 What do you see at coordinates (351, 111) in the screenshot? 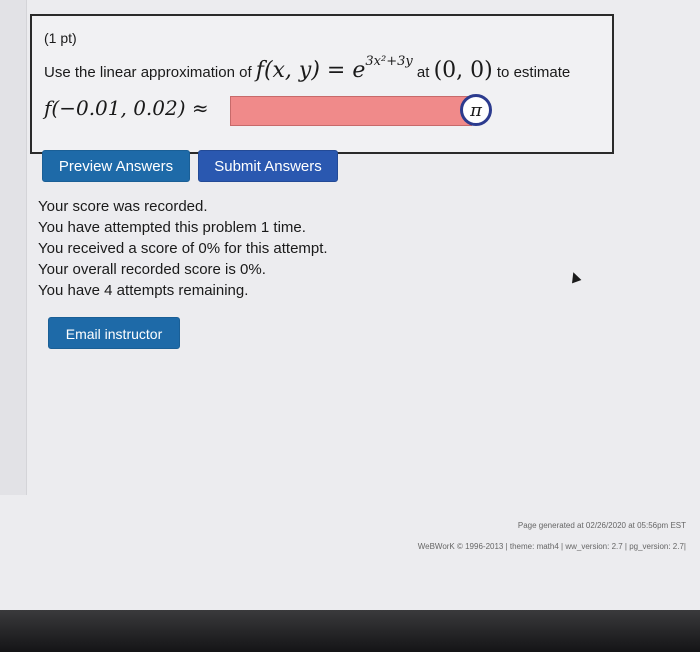
I see `answer-input` at bounding box center [351, 111].